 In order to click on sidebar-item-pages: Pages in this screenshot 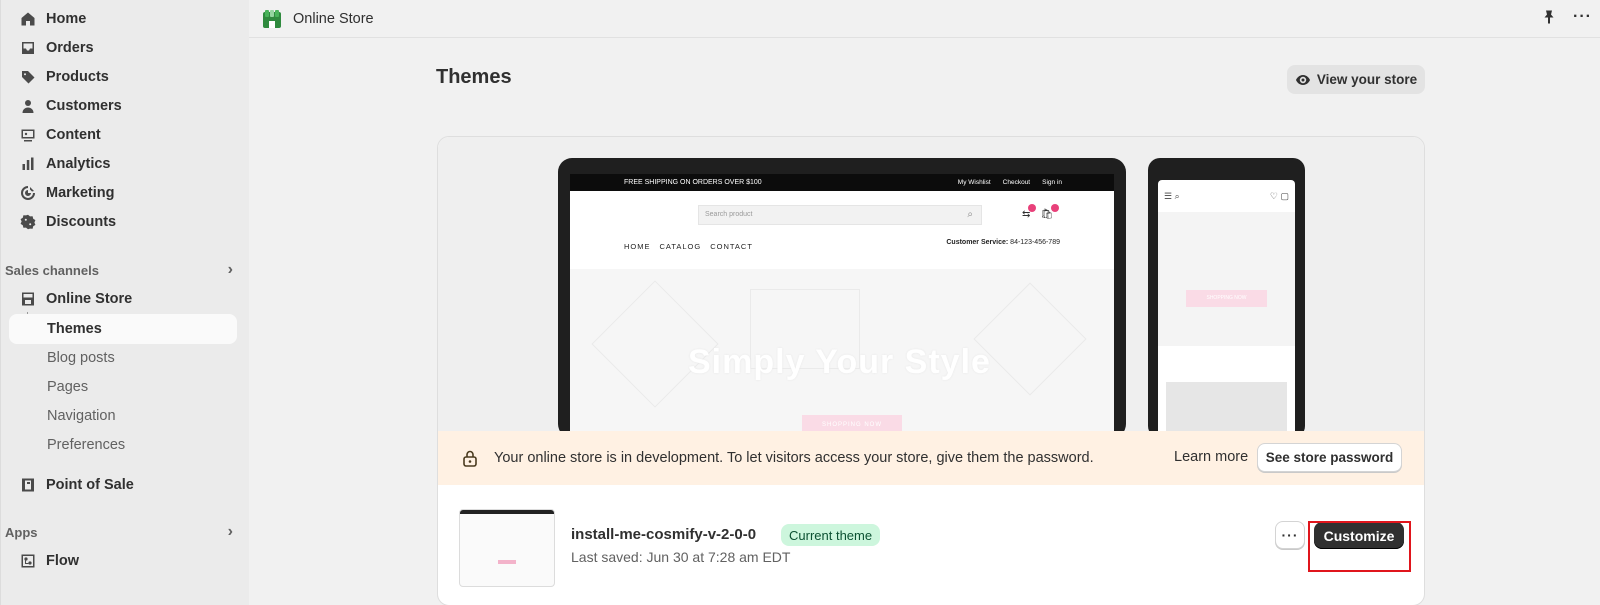, I will do `click(123, 387)`.